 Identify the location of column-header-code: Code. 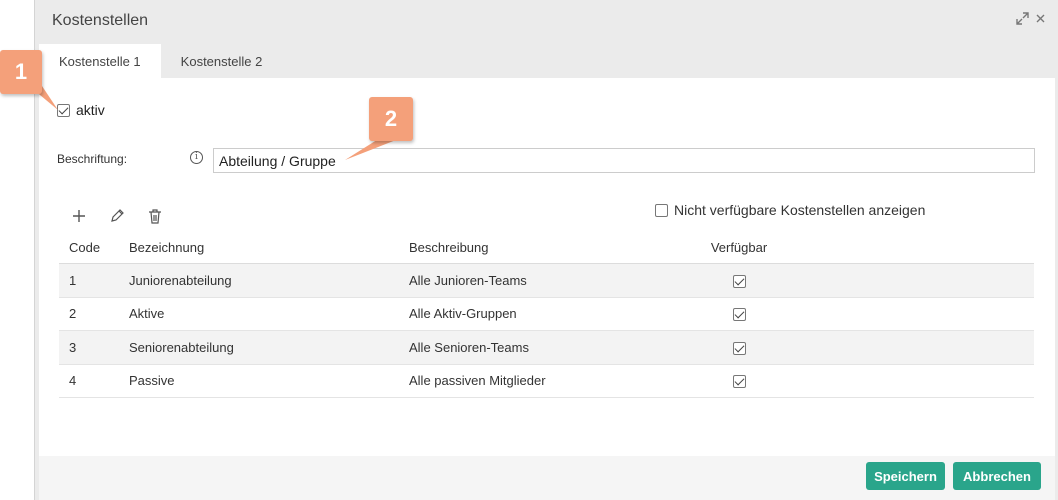
(94, 247).